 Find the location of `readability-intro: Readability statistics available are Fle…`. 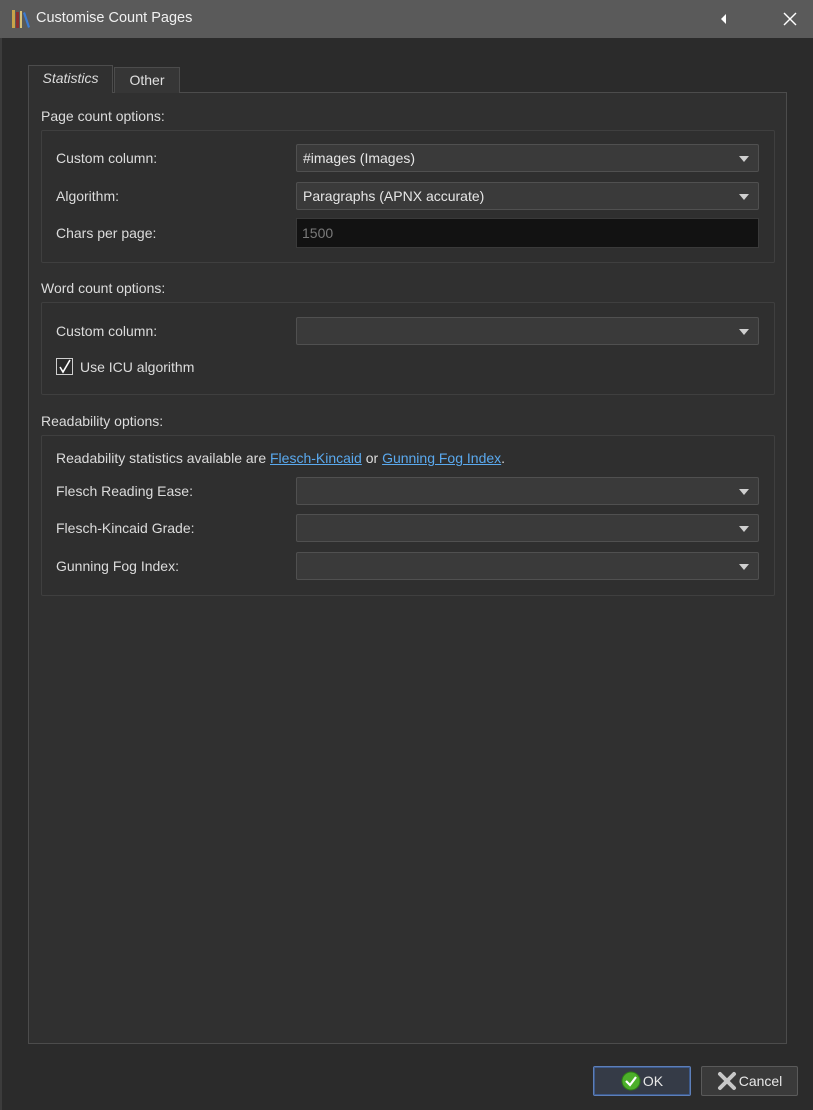

readability-intro: Readability statistics available are Fle… is located at coordinates (280, 458).